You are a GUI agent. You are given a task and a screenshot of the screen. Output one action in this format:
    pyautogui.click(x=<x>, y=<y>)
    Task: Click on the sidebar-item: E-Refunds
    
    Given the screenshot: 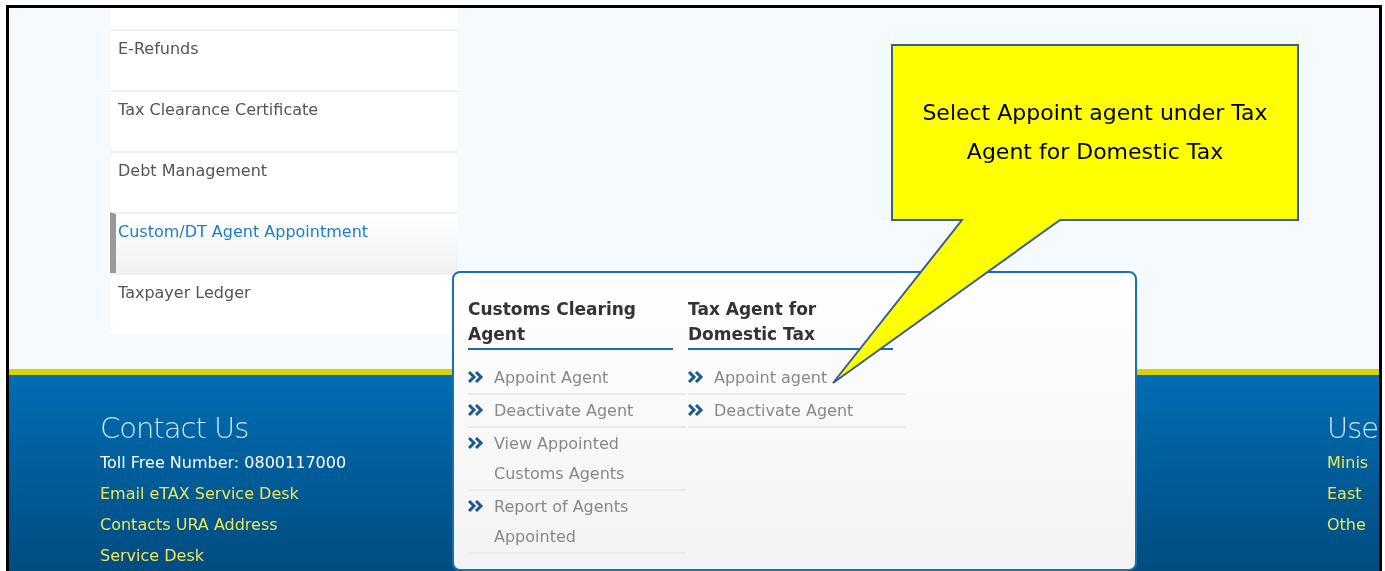 What is the action you would take?
    pyautogui.click(x=284, y=59)
    